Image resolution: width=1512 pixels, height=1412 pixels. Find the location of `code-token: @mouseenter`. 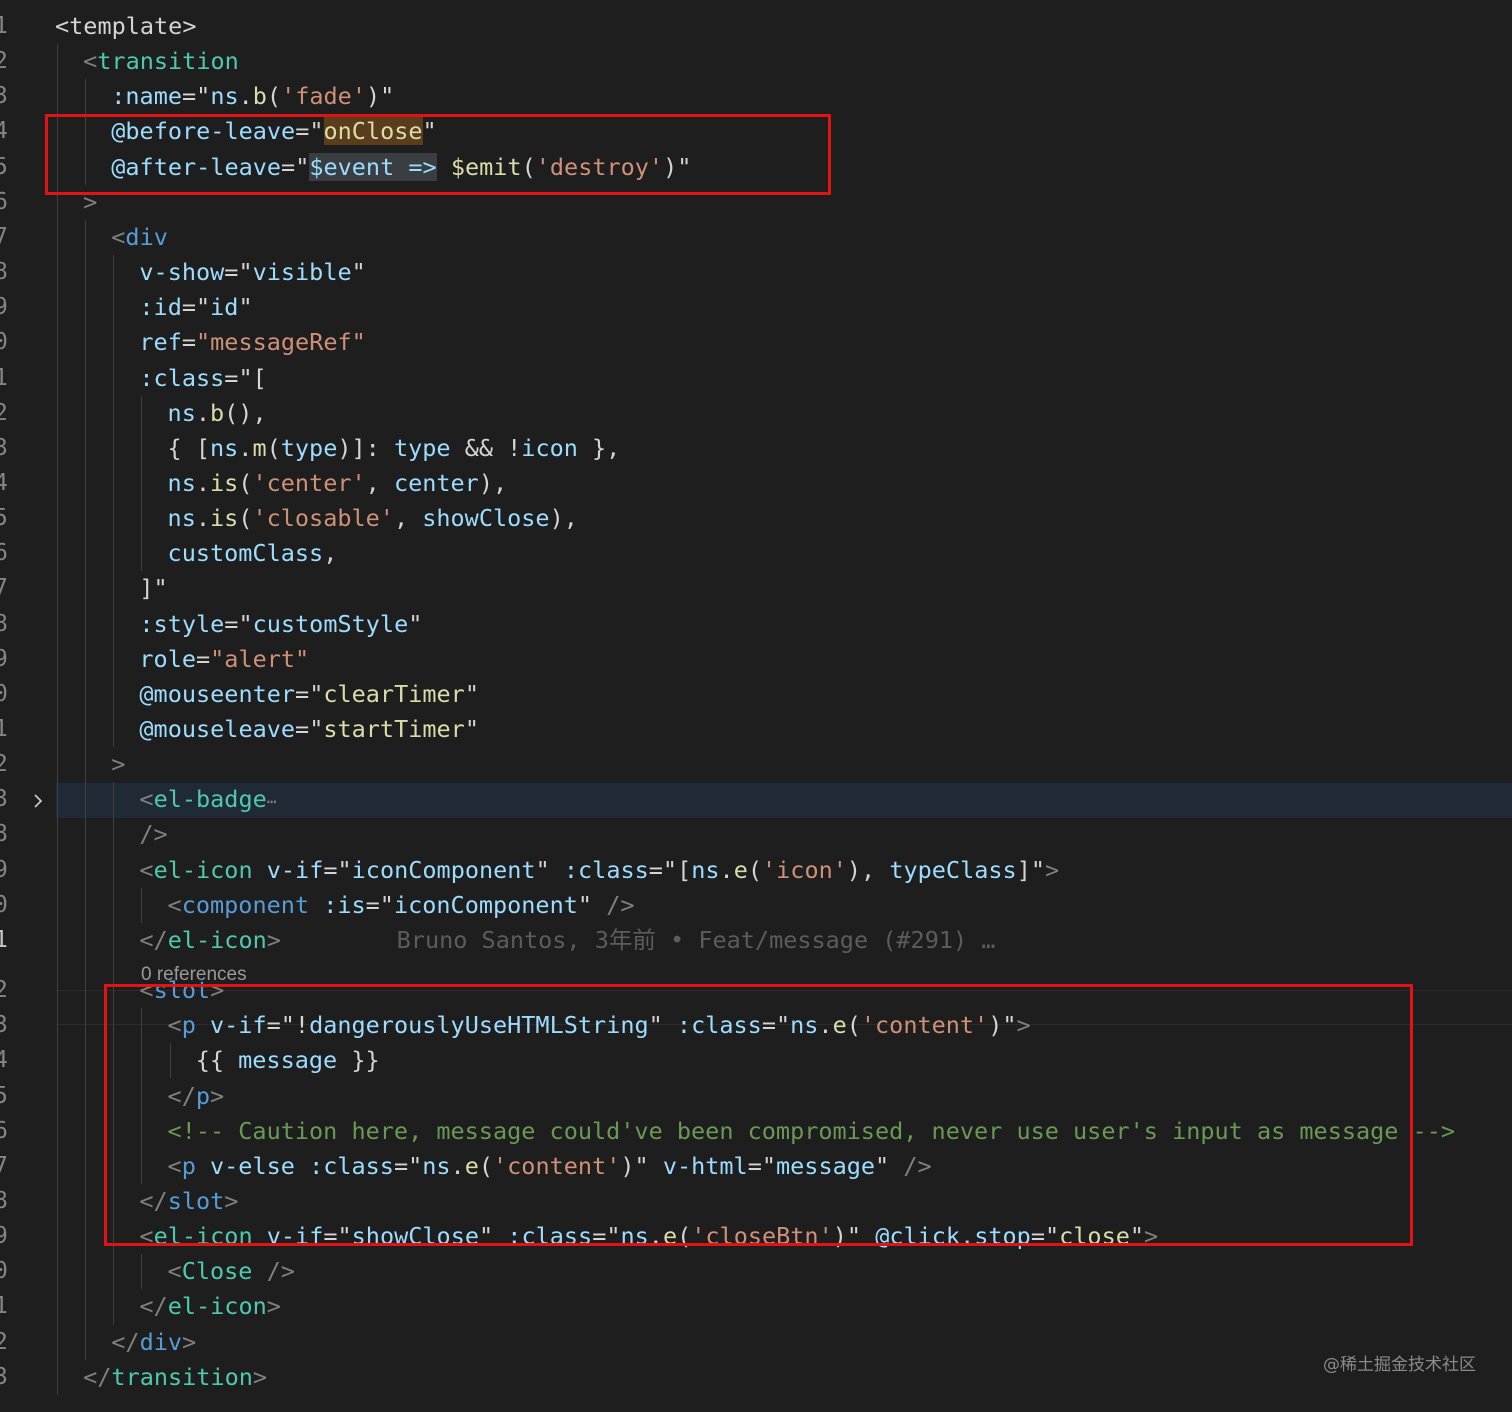

code-token: @mouseenter is located at coordinates (217, 693).